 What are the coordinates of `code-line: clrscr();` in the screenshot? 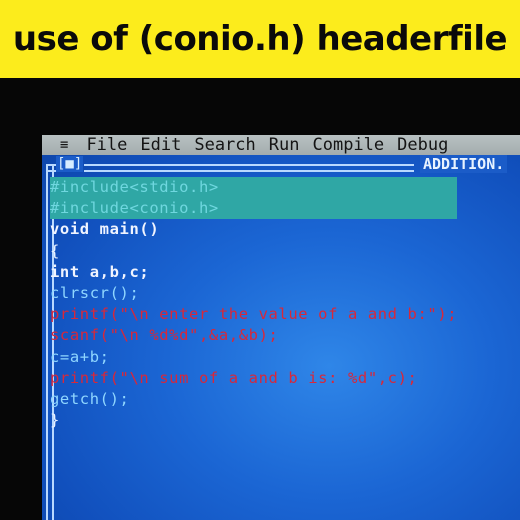 It's located at (253, 293).